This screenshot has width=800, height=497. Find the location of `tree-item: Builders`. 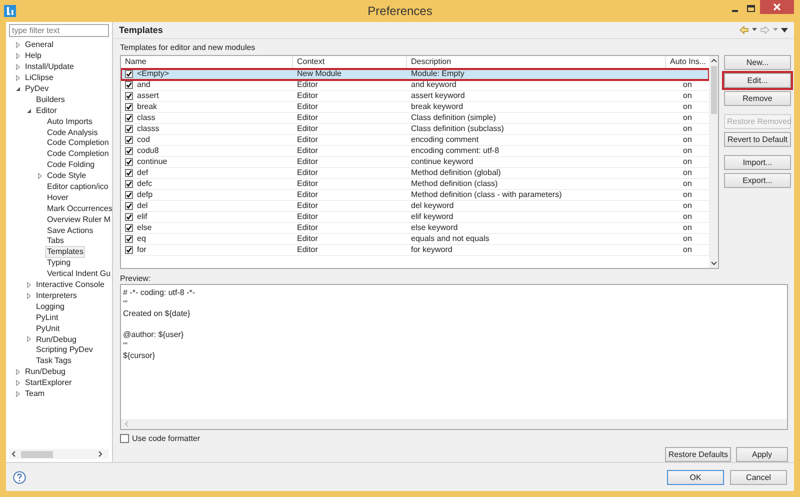

tree-item: Builders is located at coordinates (50, 100).